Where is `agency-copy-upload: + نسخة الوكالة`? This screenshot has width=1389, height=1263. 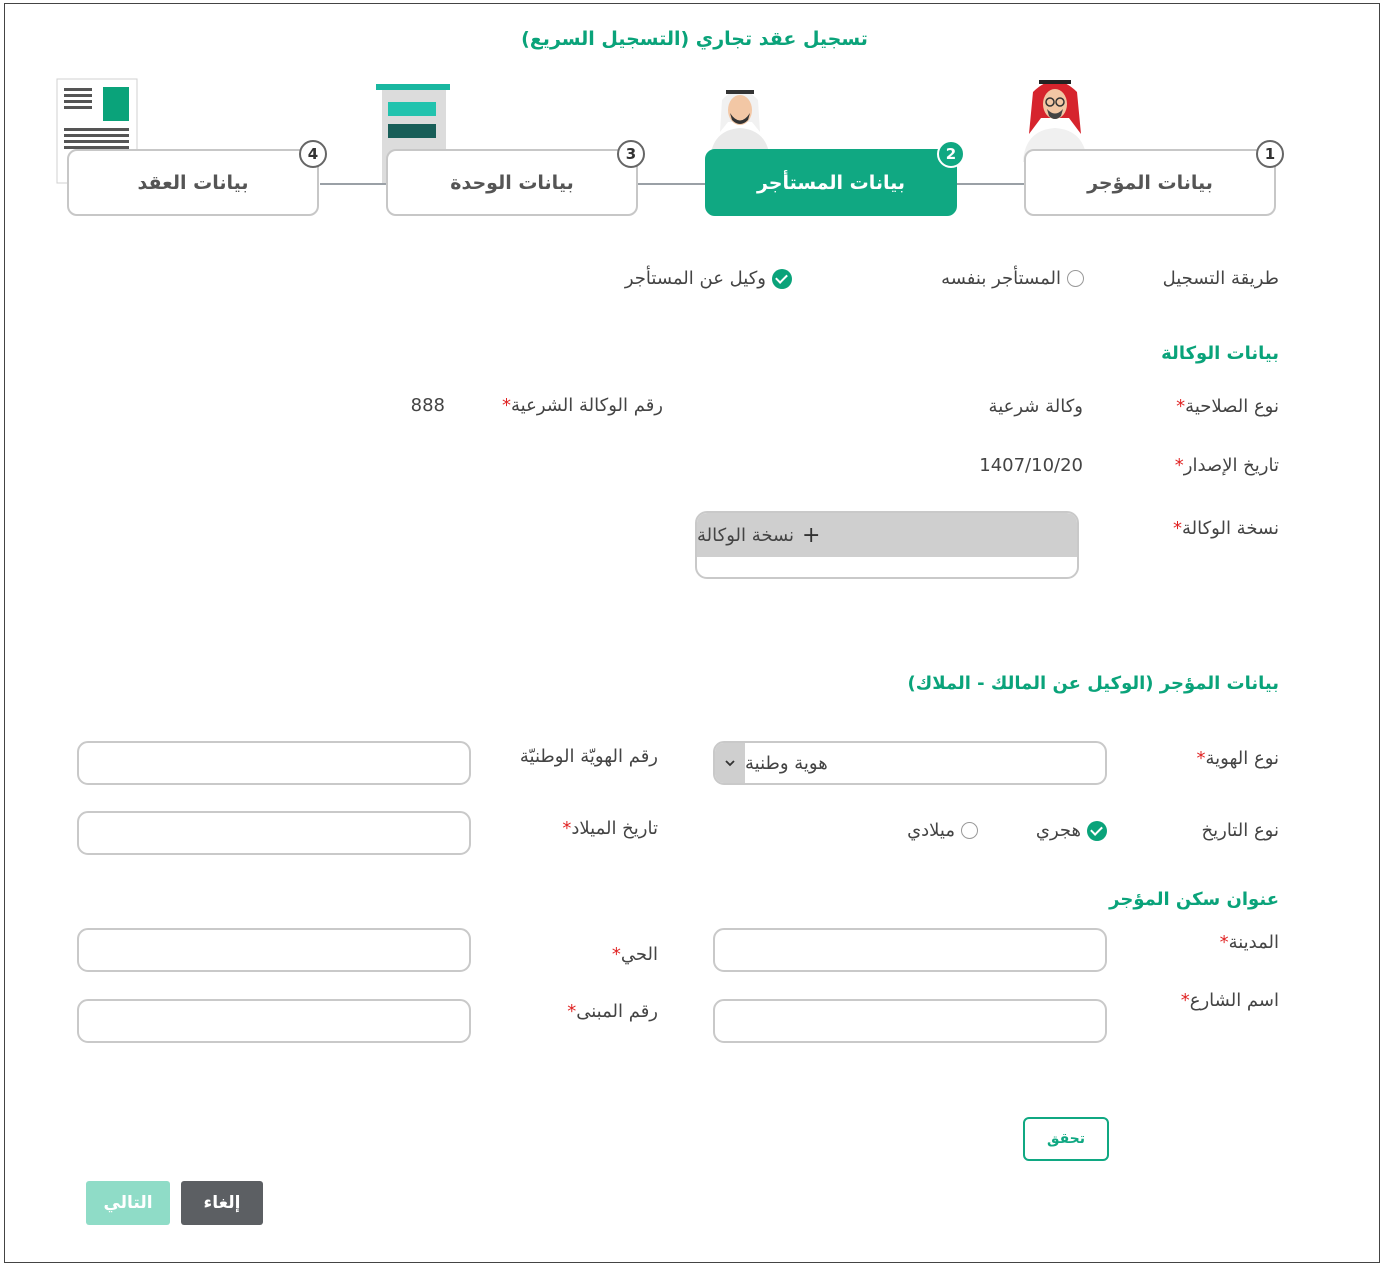
agency-copy-upload: + نسخة الوكالة is located at coordinates (887, 545).